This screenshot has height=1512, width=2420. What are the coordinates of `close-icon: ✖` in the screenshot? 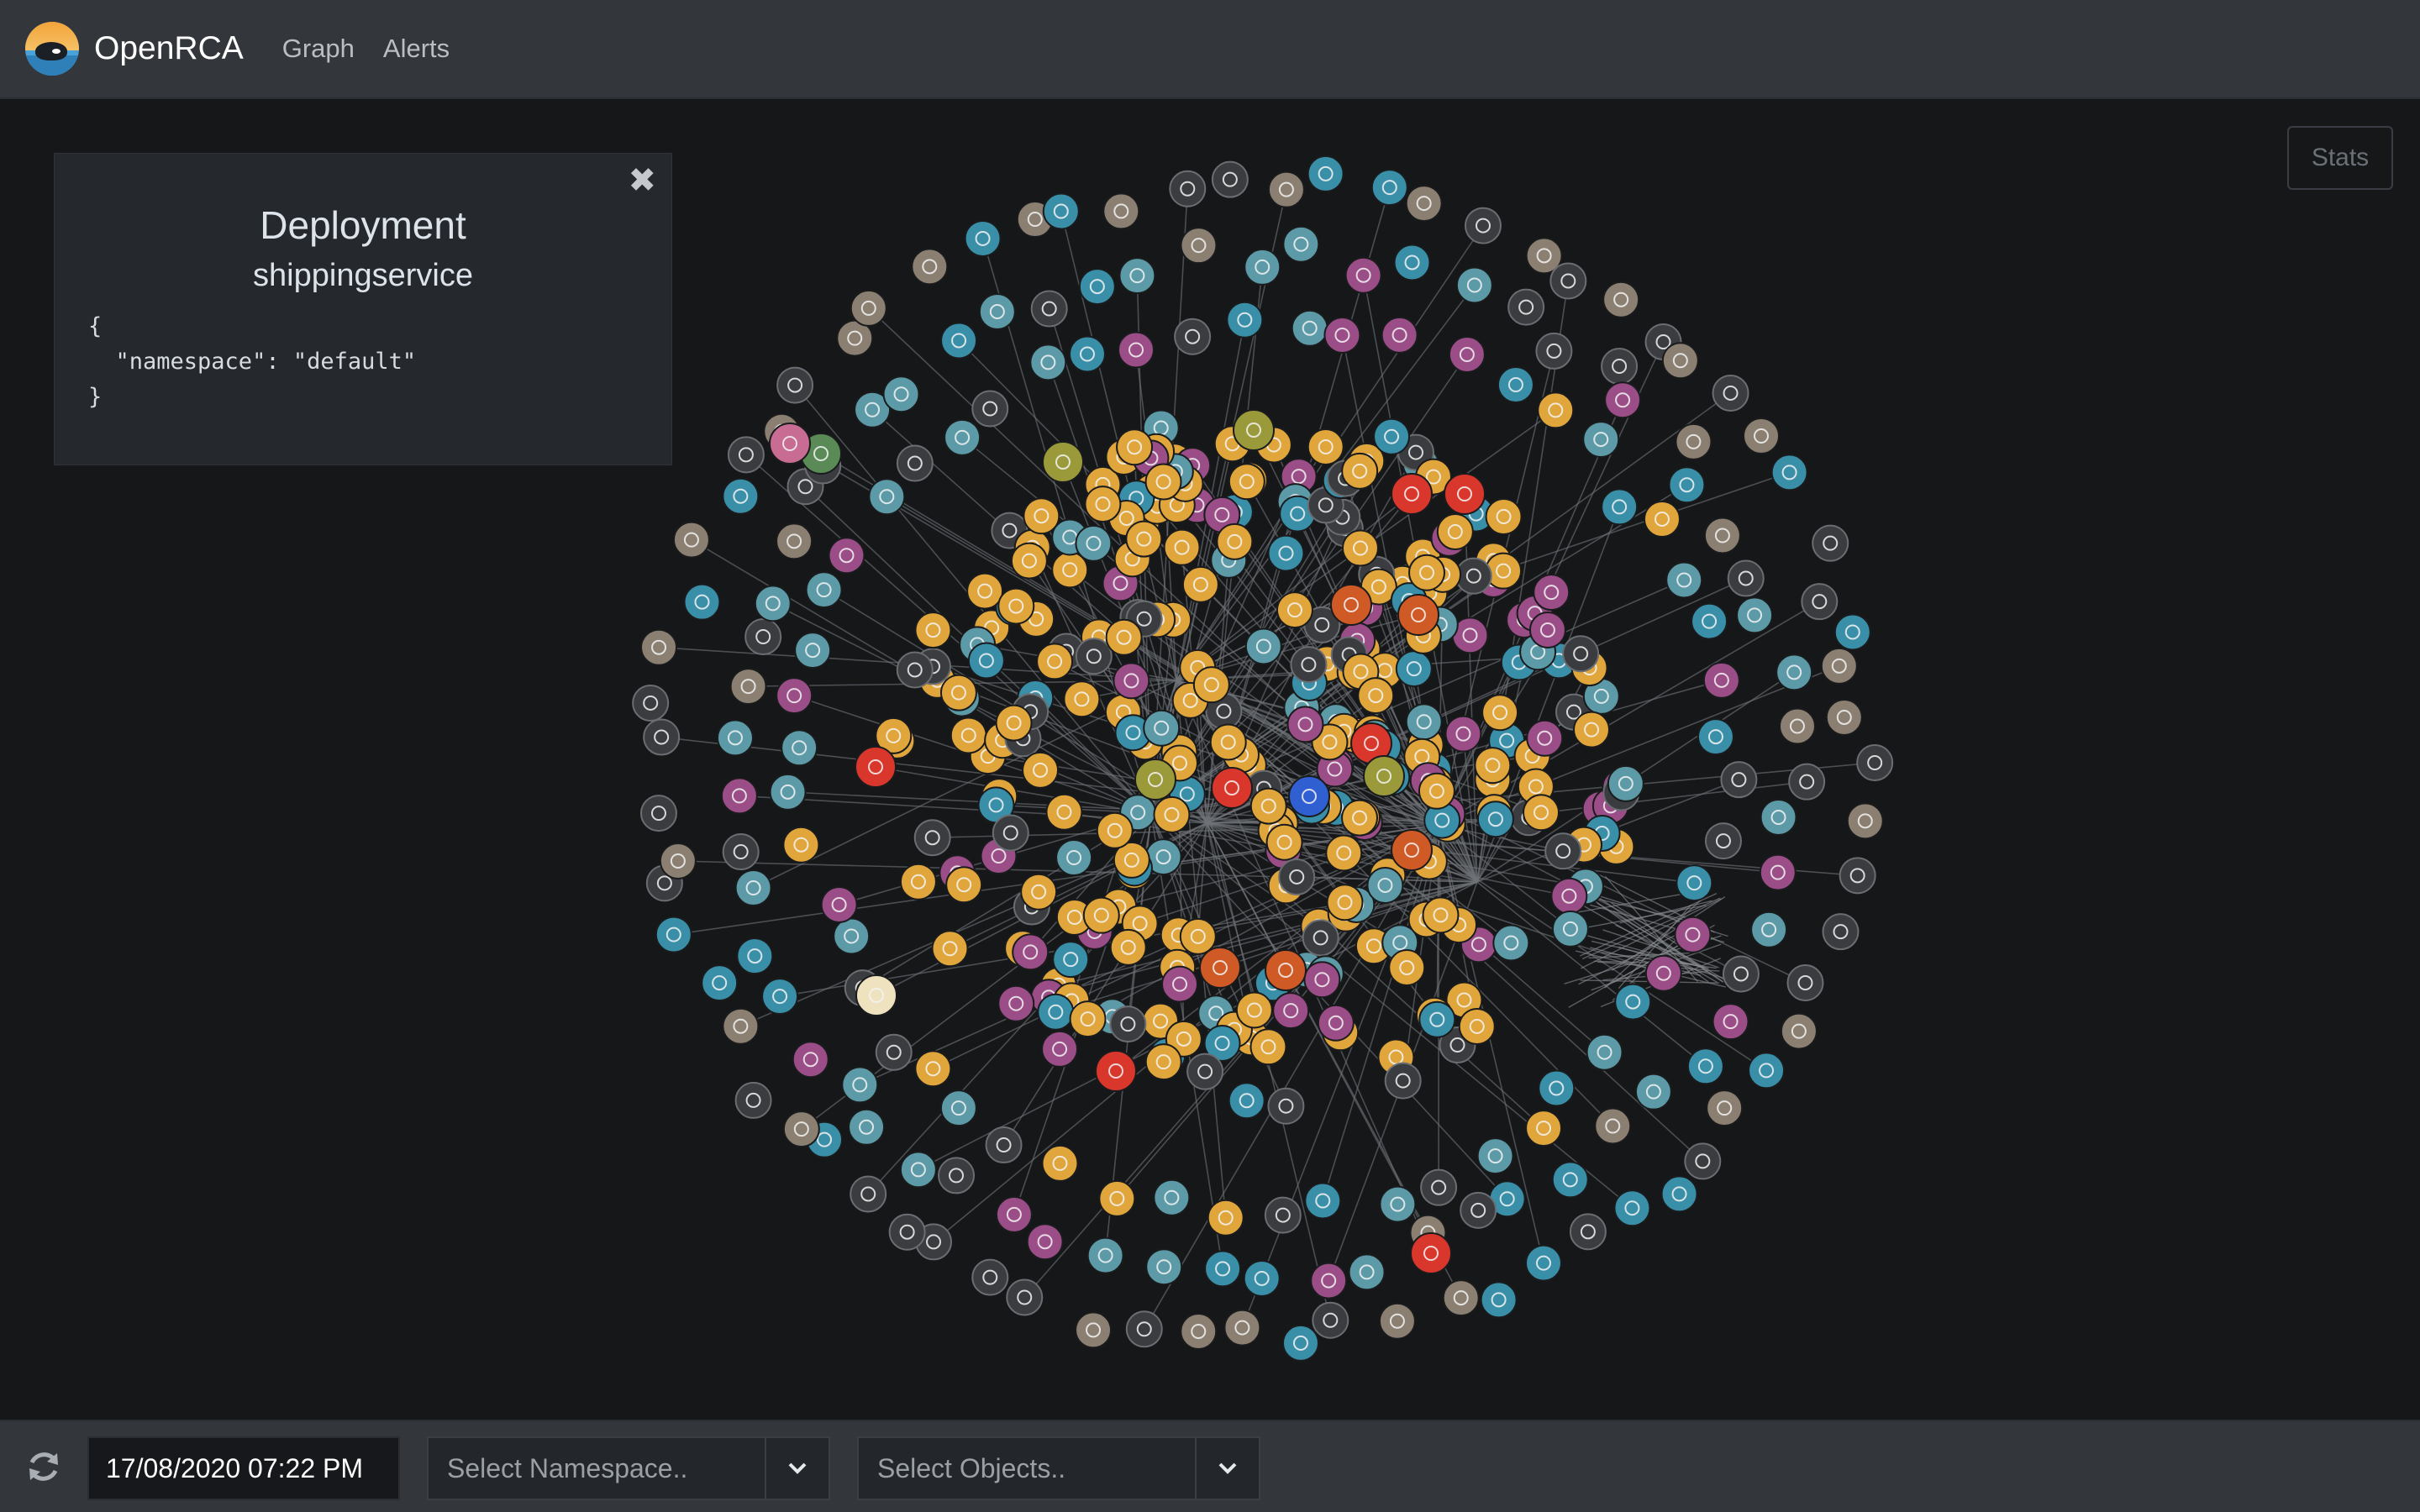 It's located at (642, 180).